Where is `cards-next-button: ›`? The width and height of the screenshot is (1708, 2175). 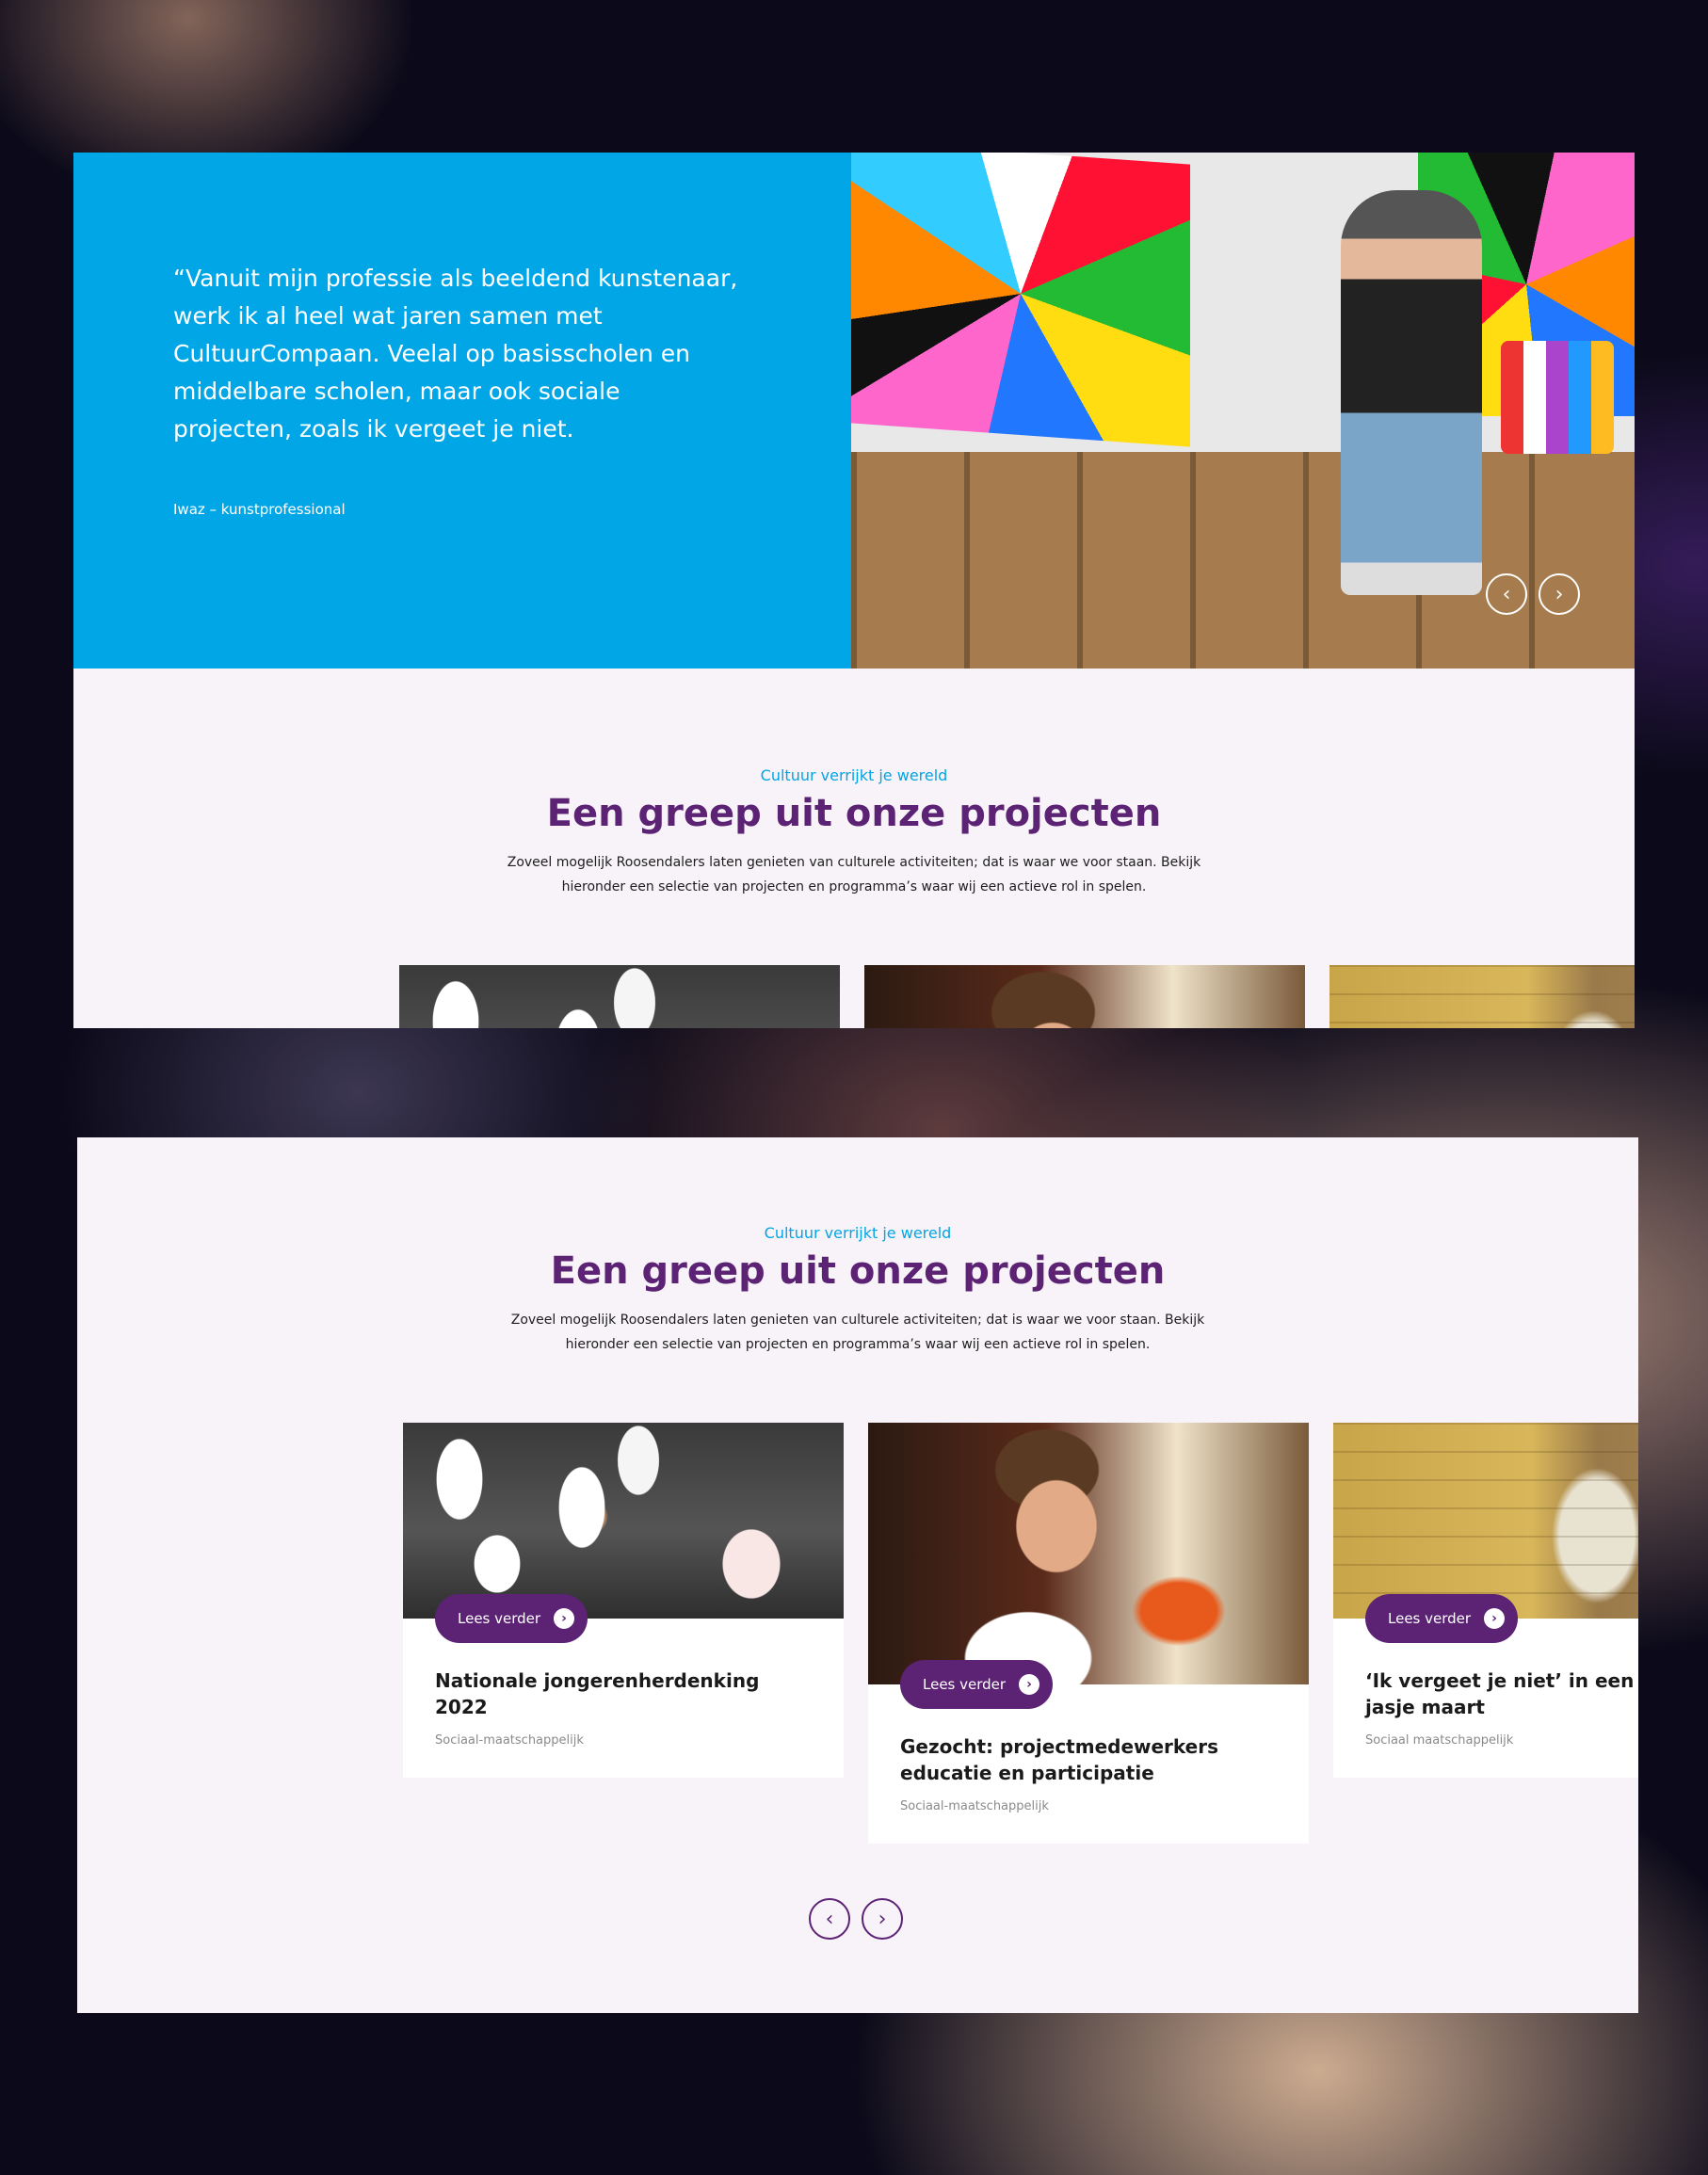 cards-next-button: › is located at coordinates (882, 1919).